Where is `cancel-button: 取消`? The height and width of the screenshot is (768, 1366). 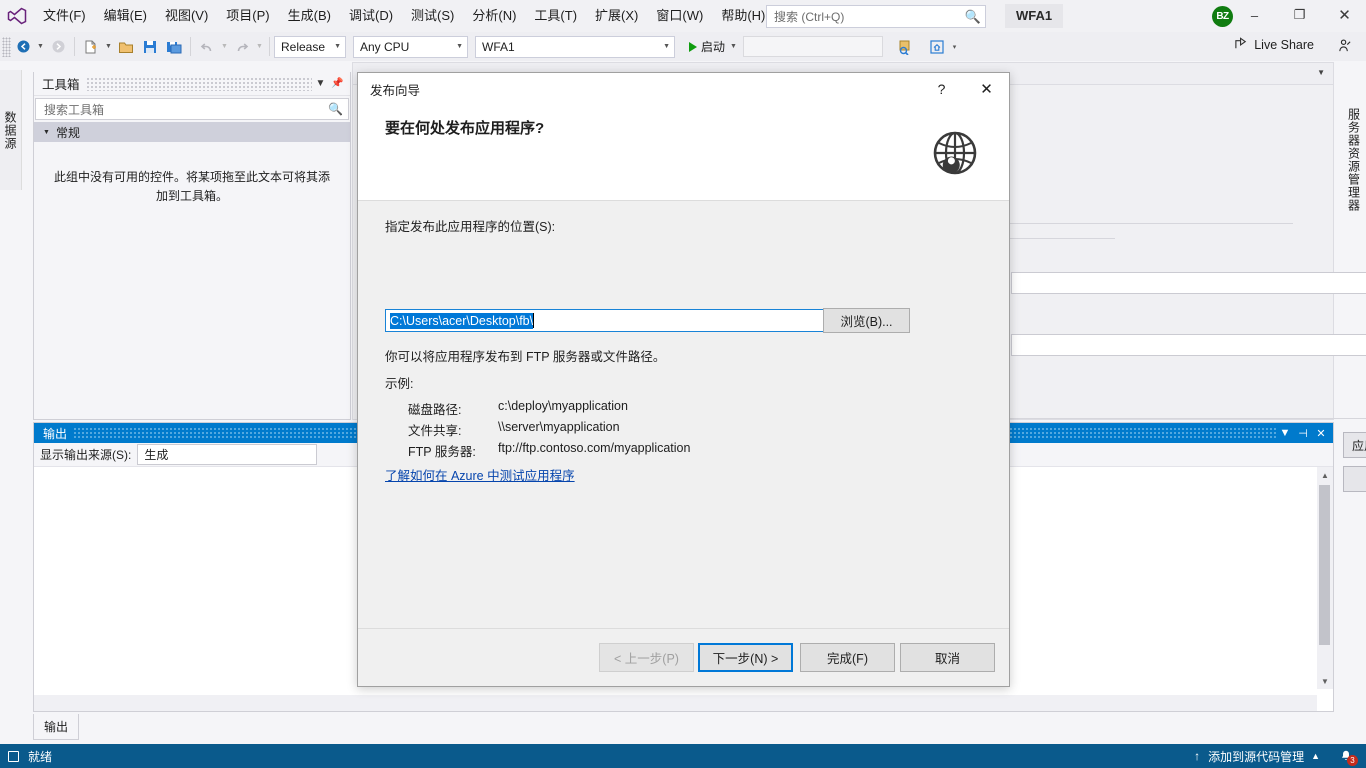 cancel-button: 取消 is located at coordinates (947, 657).